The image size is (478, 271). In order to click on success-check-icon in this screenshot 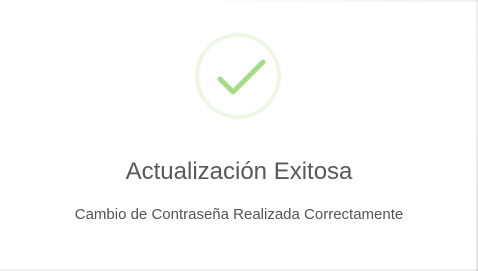, I will do `click(238, 76)`.